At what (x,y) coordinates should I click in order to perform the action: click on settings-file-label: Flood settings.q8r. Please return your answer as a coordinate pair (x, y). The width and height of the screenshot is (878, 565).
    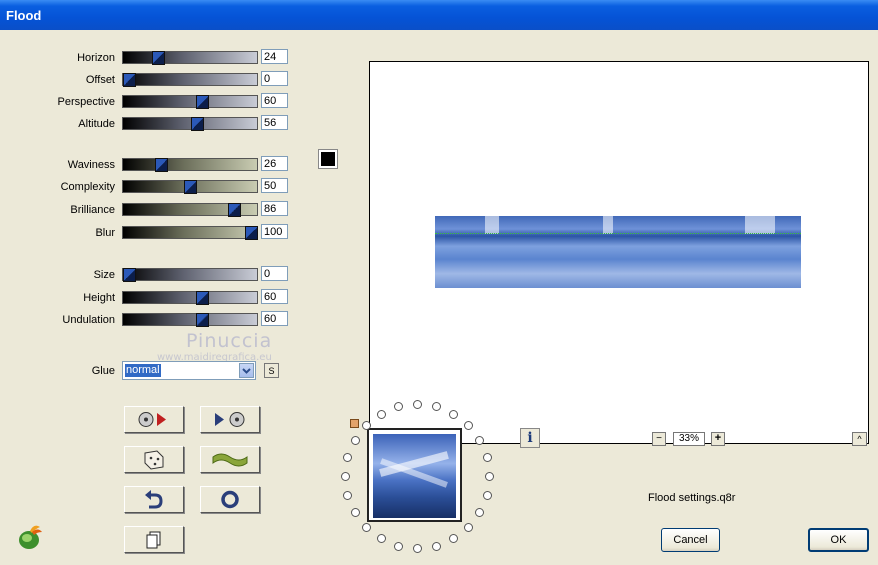
    Looking at the image, I should click on (692, 498).